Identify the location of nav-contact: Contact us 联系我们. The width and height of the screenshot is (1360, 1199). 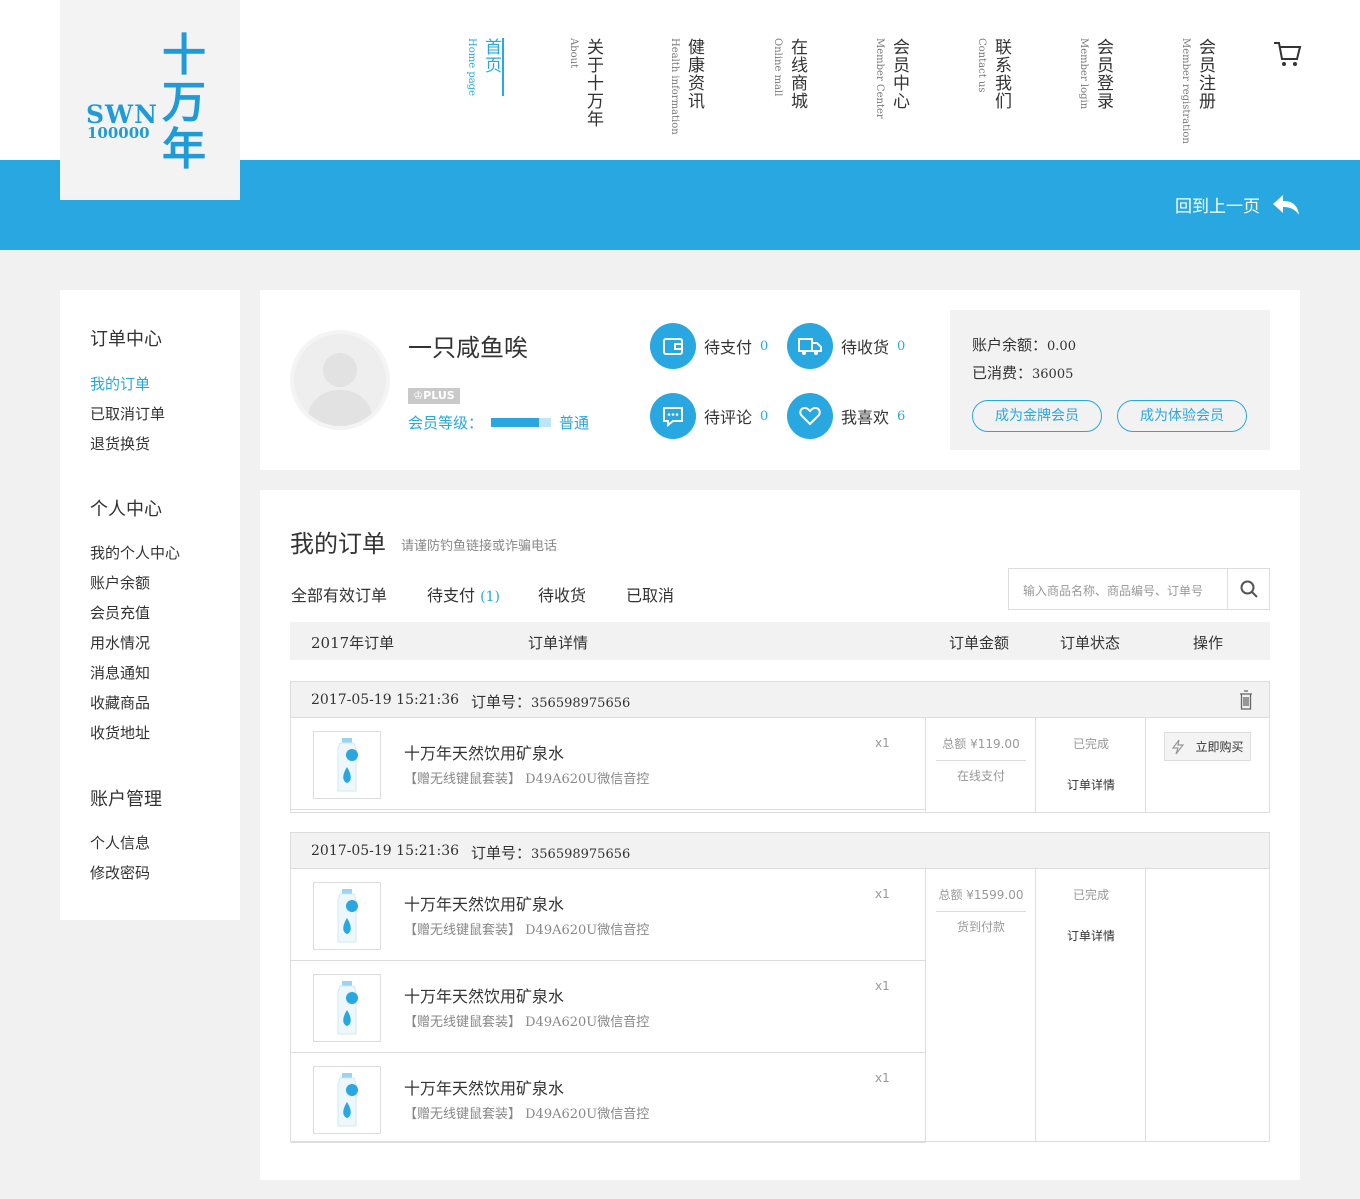
(993, 74).